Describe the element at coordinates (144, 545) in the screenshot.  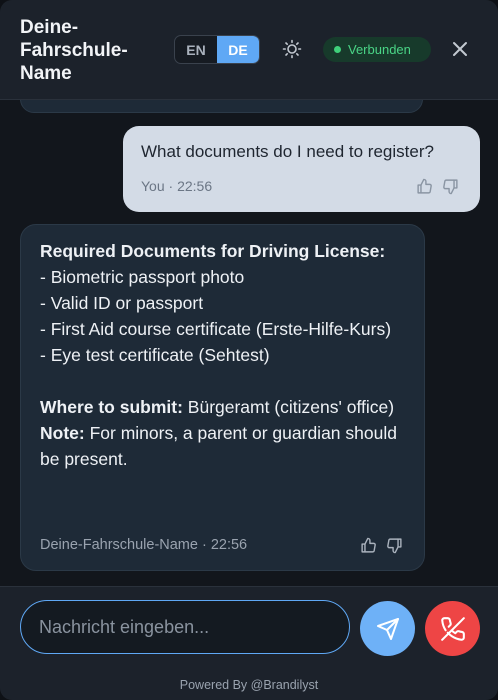
I see `bot-message-meta: Deine-Fahrschule-Name · 22:56` at that location.